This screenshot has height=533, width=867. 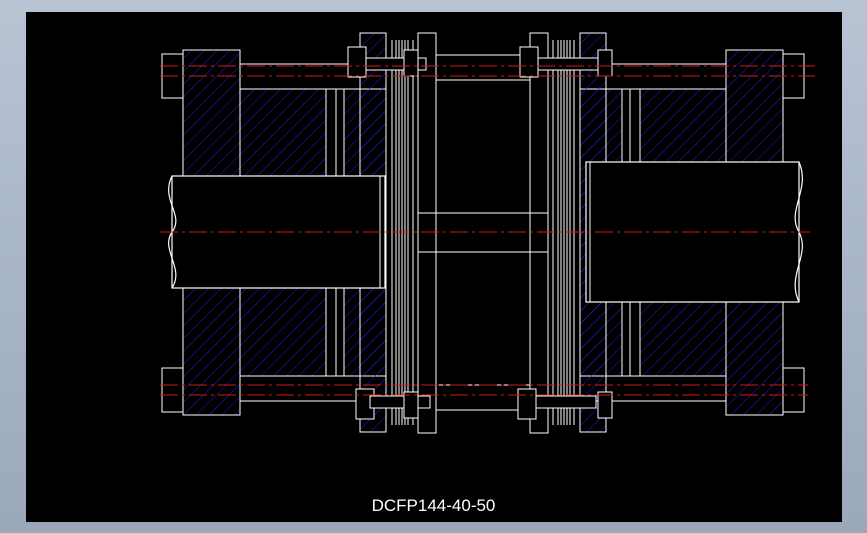 What do you see at coordinates (172, 390) in the screenshot?
I see `bolt-head-bottom-left` at bounding box center [172, 390].